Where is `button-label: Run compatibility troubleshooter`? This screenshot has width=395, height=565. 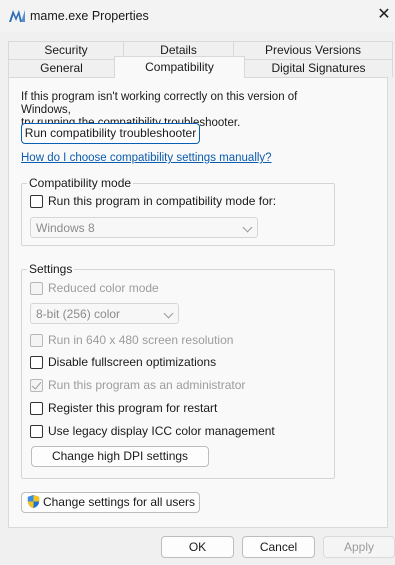
button-label: Run compatibility troubleshooter is located at coordinates (110, 133).